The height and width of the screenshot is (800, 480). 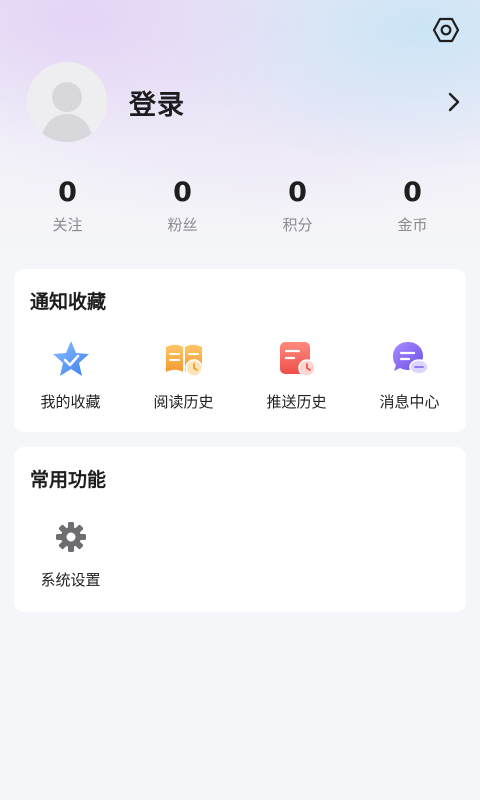 I want to click on stat-follow: 0 关注, so click(x=67, y=208).